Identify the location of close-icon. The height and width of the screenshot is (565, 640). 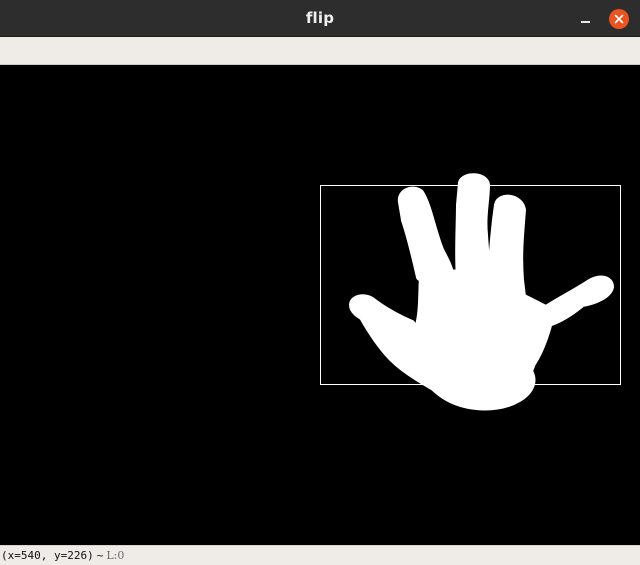
(619, 19).